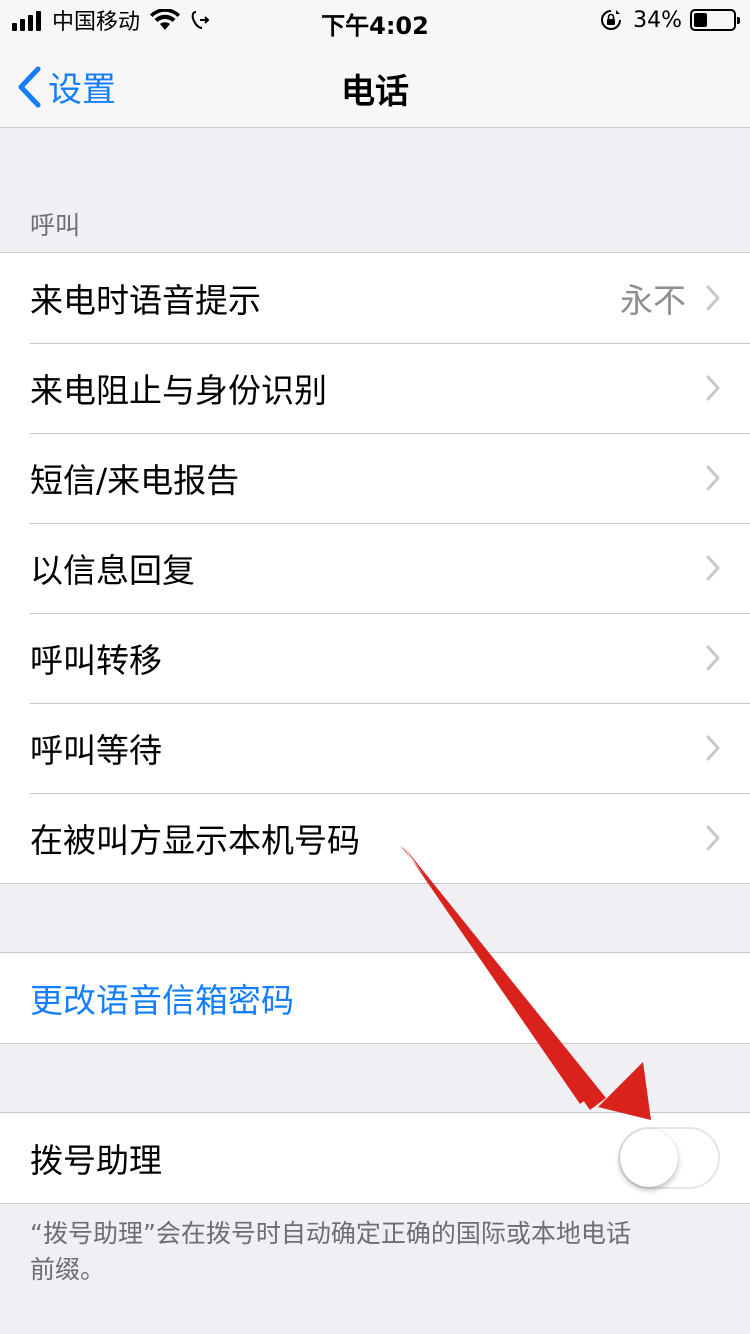 The height and width of the screenshot is (1334, 750). I want to click on change-voicemail-password-button: 更改语音信箱密码, so click(375, 998).